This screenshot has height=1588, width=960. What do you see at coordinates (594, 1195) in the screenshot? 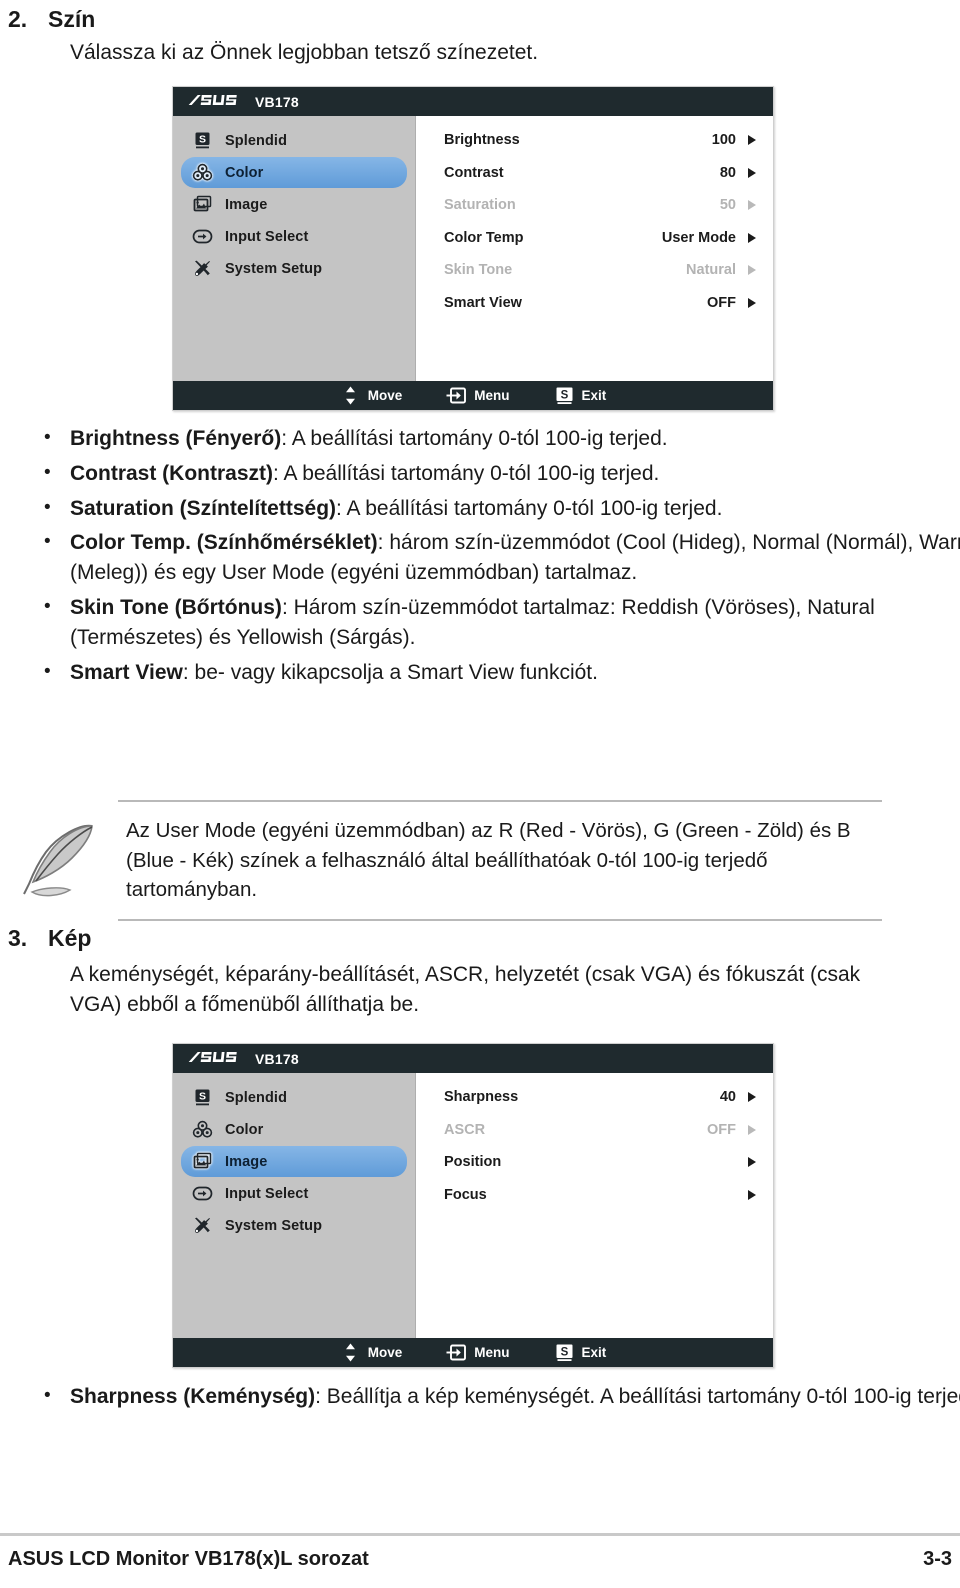
I see `osd-option-focus: Focus` at bounding box center [594, 1195].